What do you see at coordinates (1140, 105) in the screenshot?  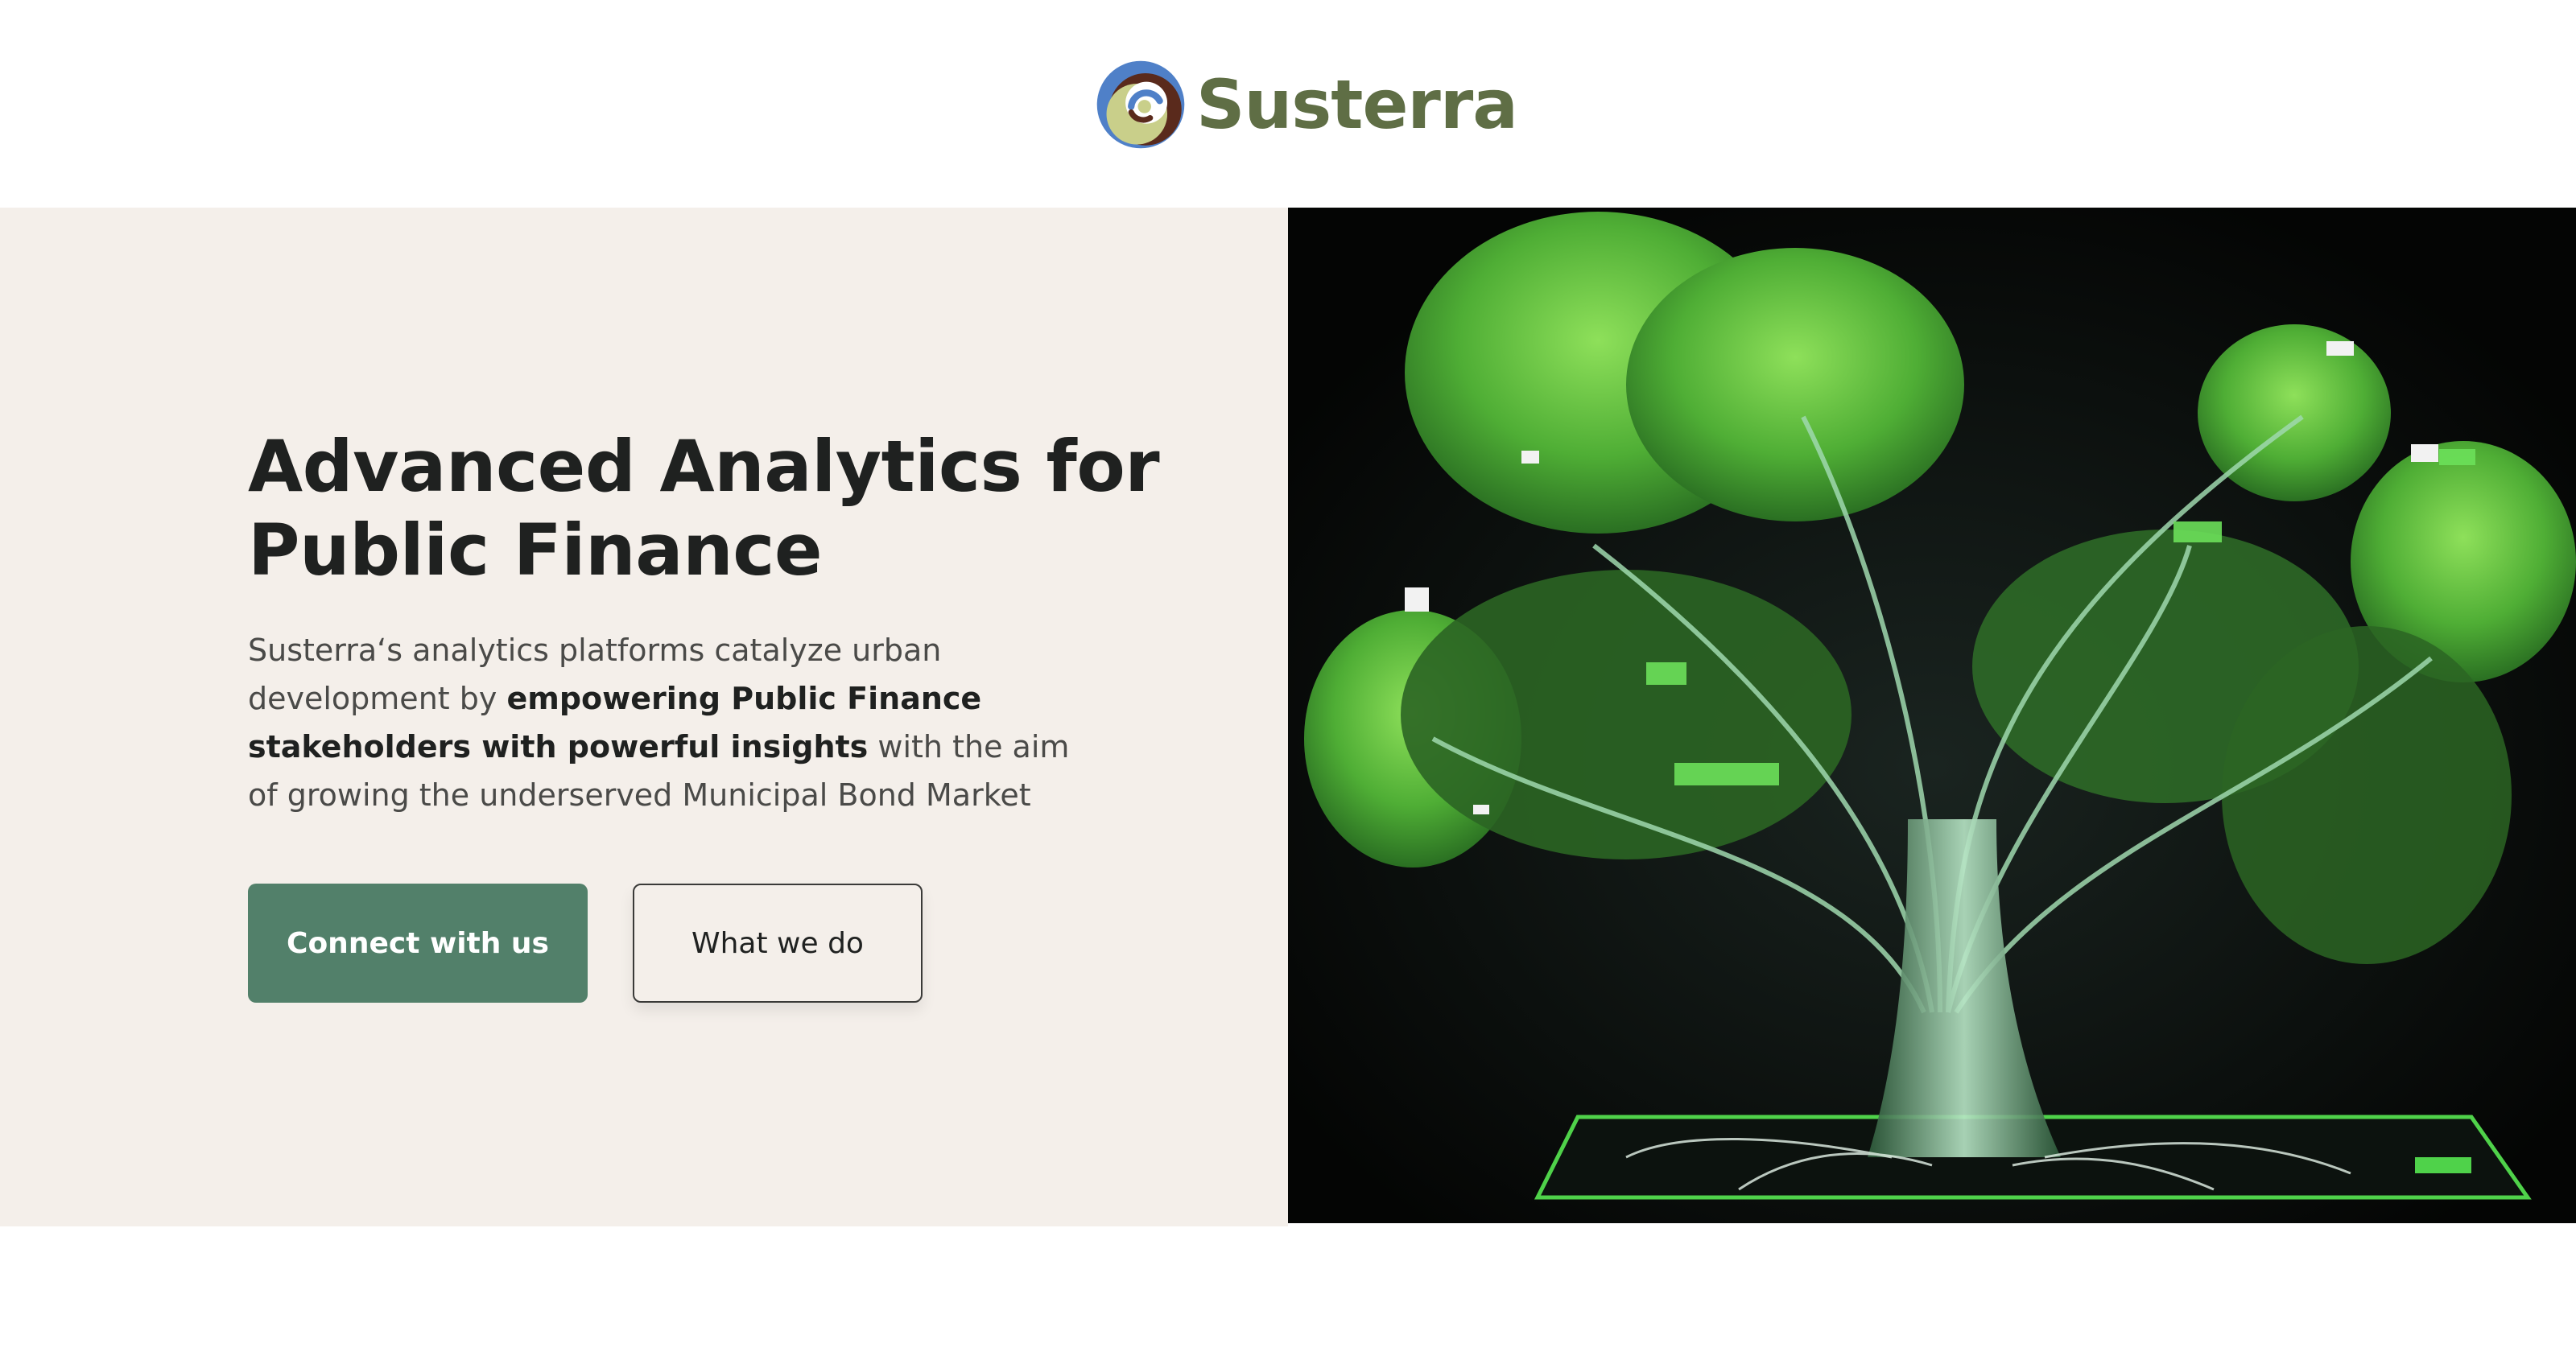 I see `swirl-logo-icon` at bounding box center [1140, 105].